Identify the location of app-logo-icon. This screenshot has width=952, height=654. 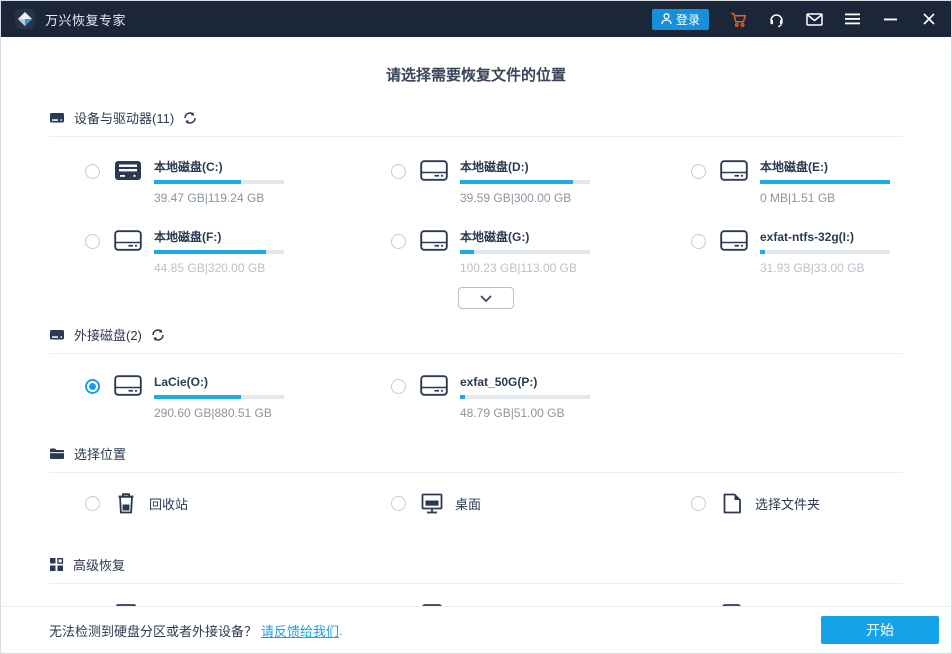
(25, 19).